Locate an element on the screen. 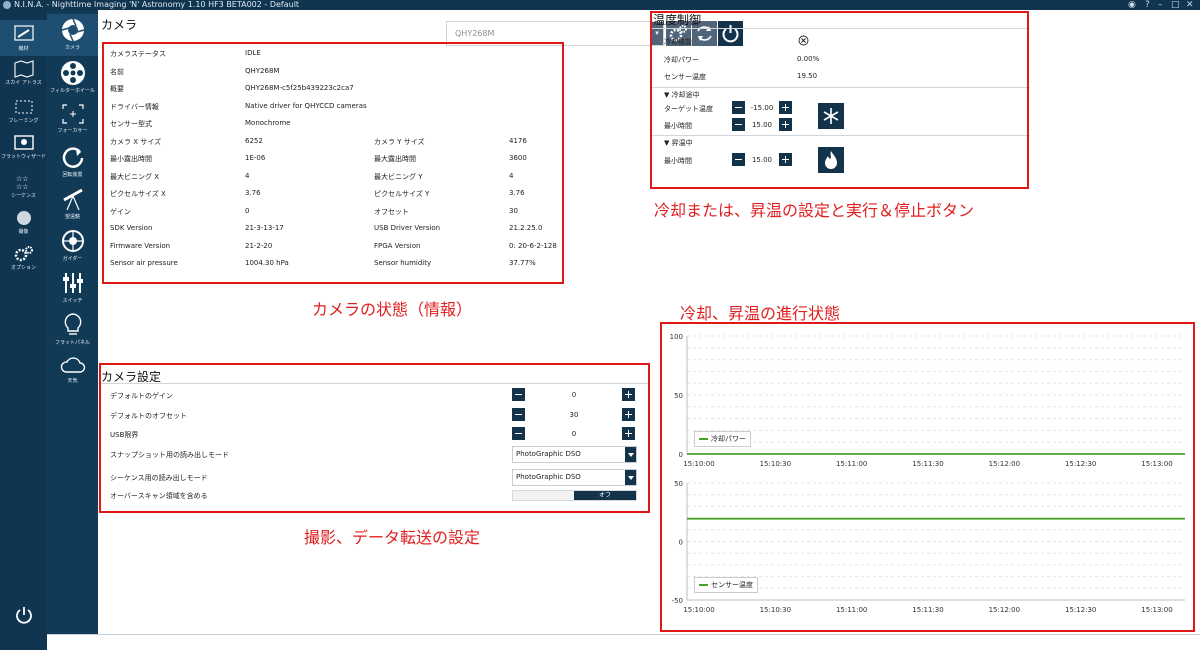 This screenshot has height=650, width=1200. nav-filter-wheel: フィルターホイール is located at coordinates (72, 80).